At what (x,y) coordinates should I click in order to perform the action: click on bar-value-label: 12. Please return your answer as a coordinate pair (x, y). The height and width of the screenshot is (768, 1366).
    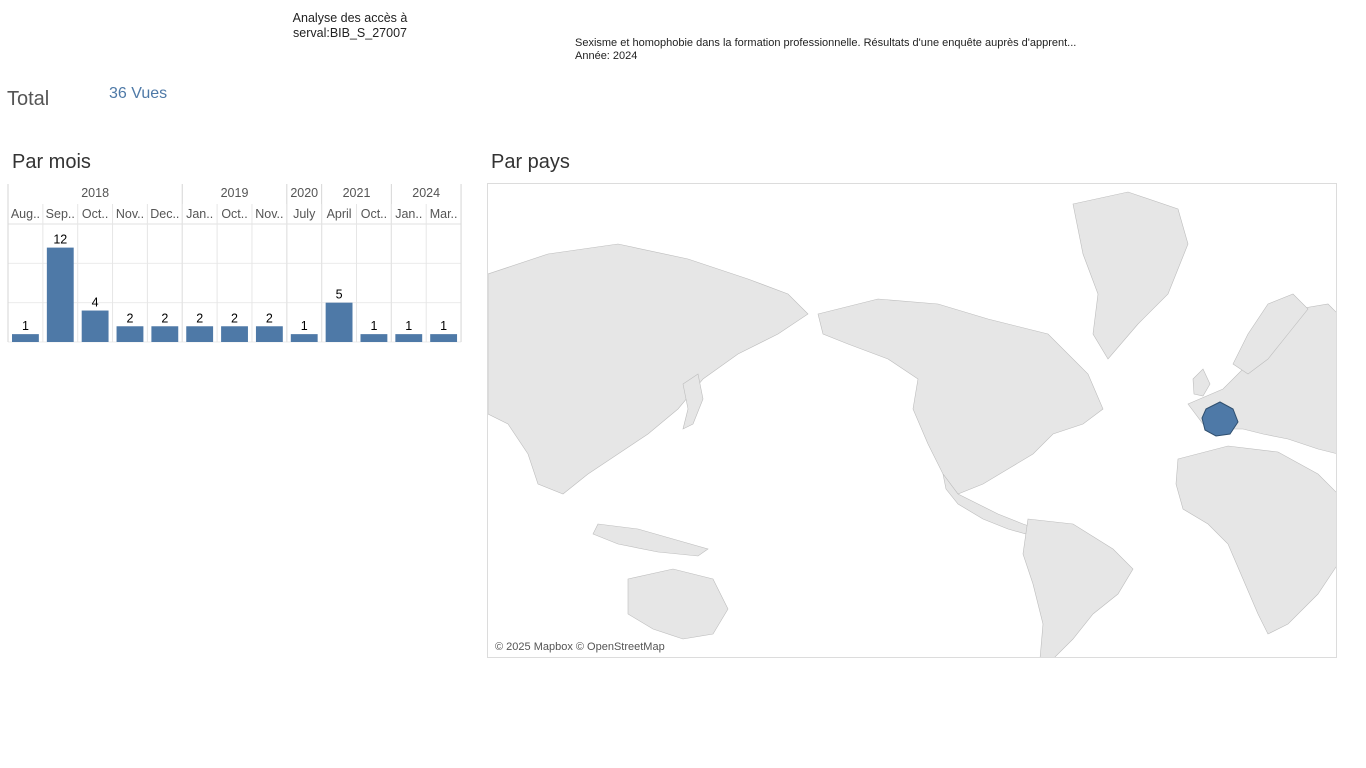
    Looking at the image, I should click on (60, 240).